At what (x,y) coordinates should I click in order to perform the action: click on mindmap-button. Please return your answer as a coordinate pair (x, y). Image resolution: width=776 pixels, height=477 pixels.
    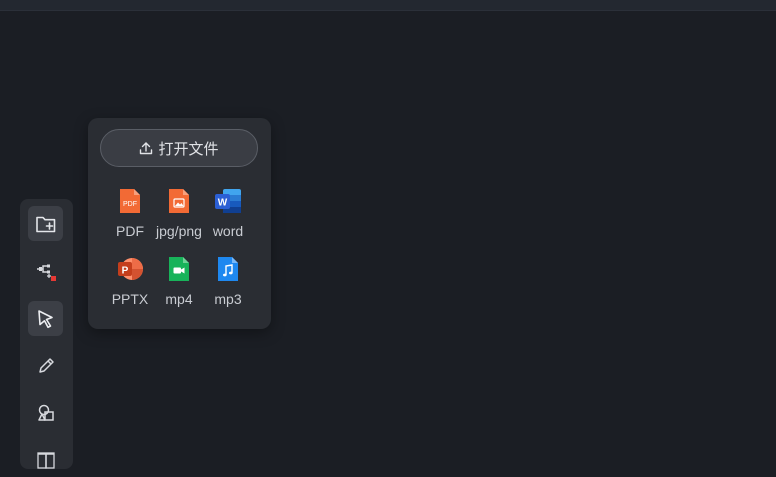
    Looking at the image, I should click on (45, 270).